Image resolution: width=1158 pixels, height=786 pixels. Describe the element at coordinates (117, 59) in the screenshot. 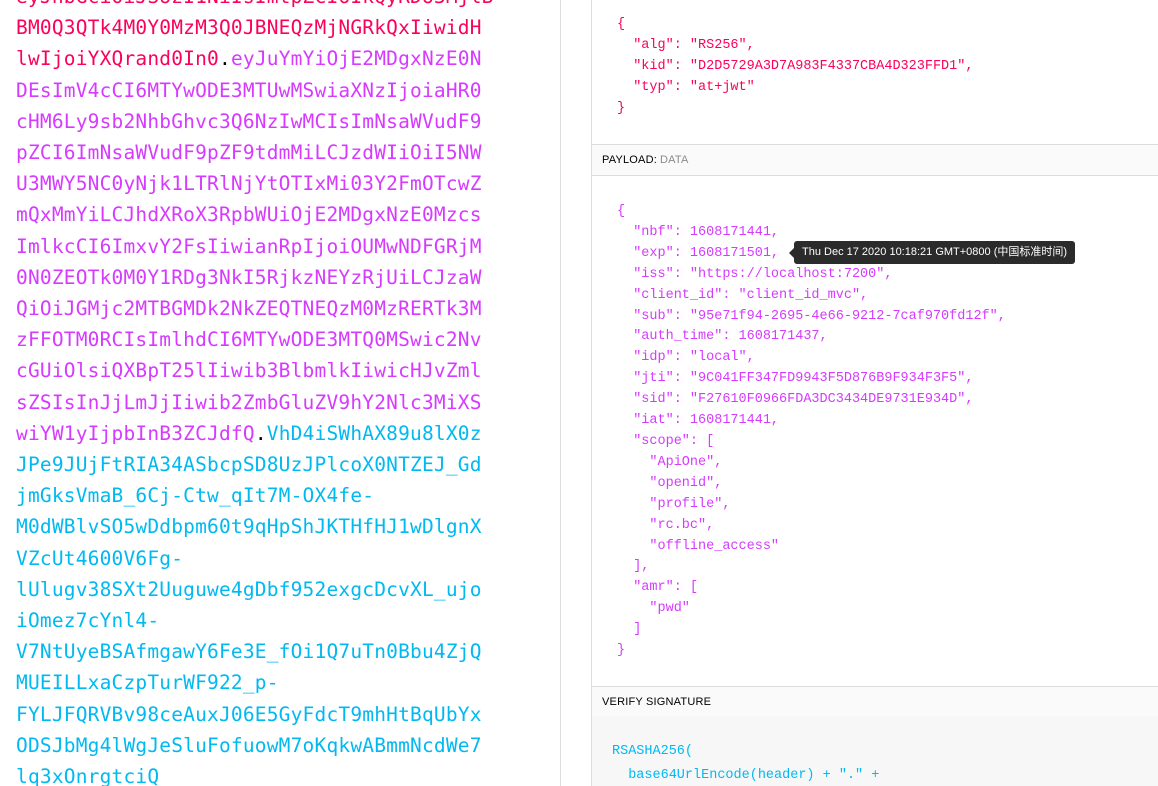

I see `encoded-header-line: lwIjoiYXQrand0In0` at that location.